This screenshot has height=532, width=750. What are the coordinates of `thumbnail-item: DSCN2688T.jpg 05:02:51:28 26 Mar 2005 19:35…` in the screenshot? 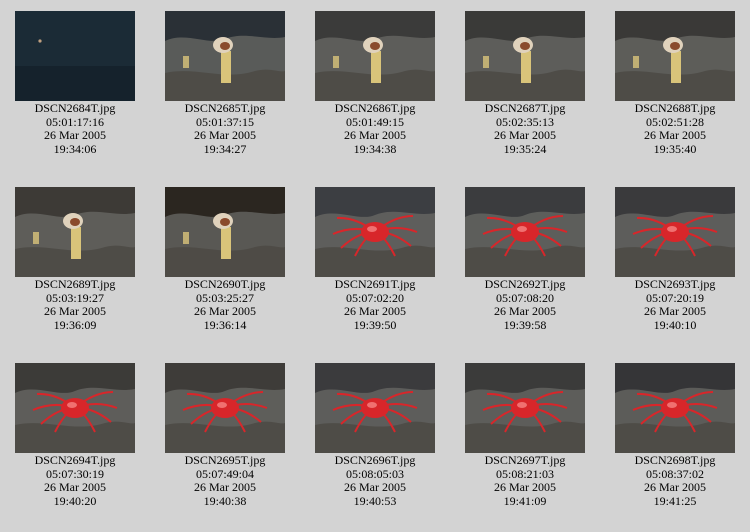 It's located at (675, 83).